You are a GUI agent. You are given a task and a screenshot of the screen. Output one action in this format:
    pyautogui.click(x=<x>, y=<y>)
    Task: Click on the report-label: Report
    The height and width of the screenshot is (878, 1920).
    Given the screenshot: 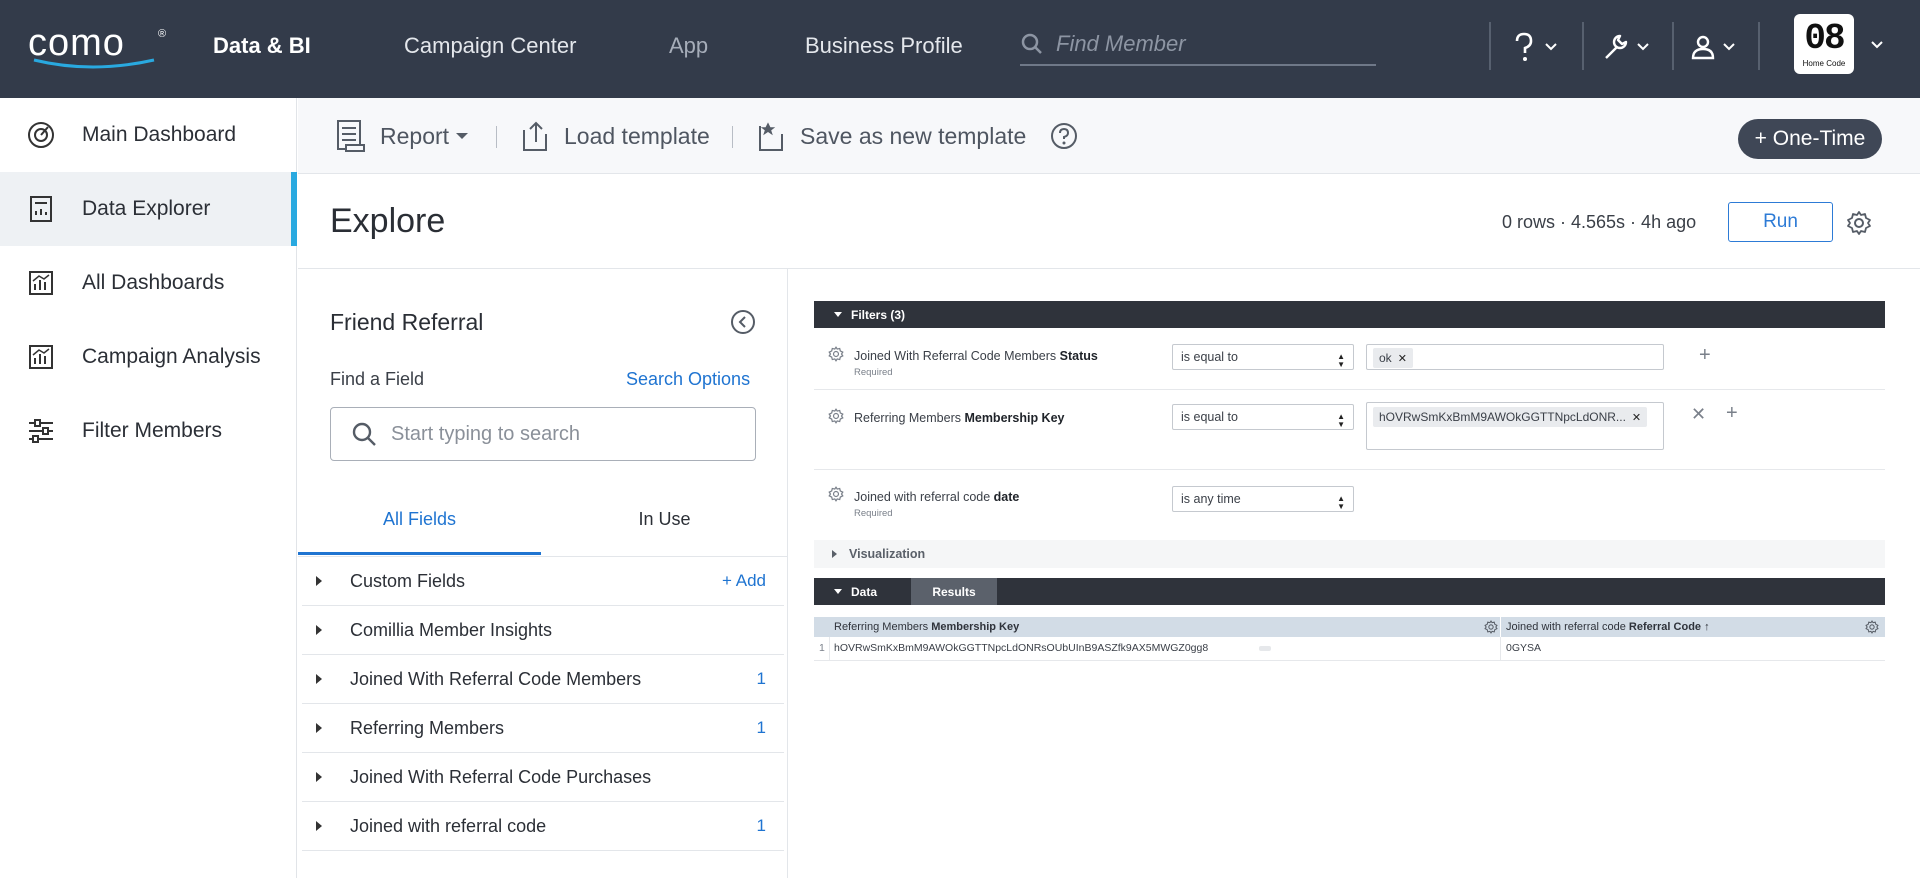 What is the action you would take?
    pyautogui.click(x=415, y=135)
    